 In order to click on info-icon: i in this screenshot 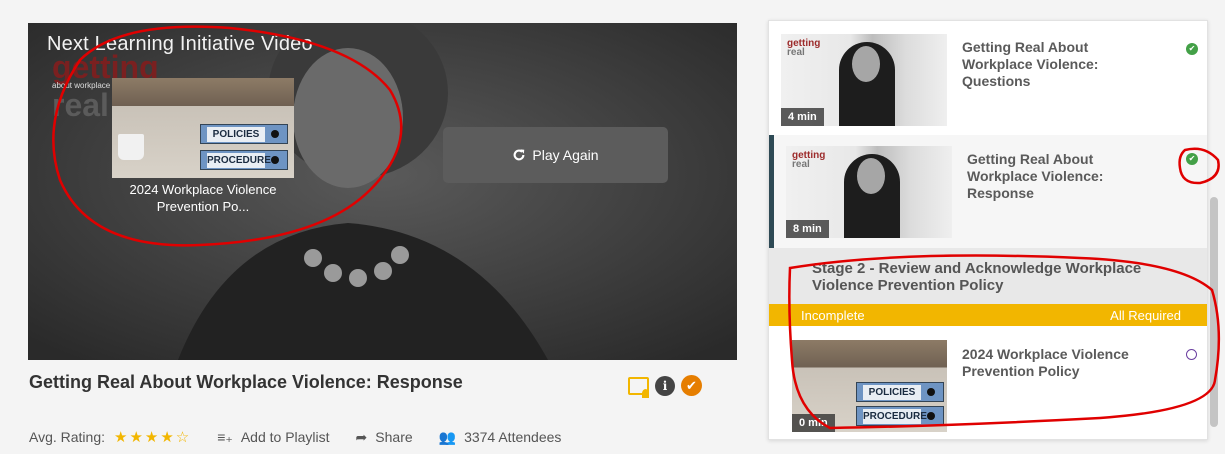, I will do `click(665, 385)`.